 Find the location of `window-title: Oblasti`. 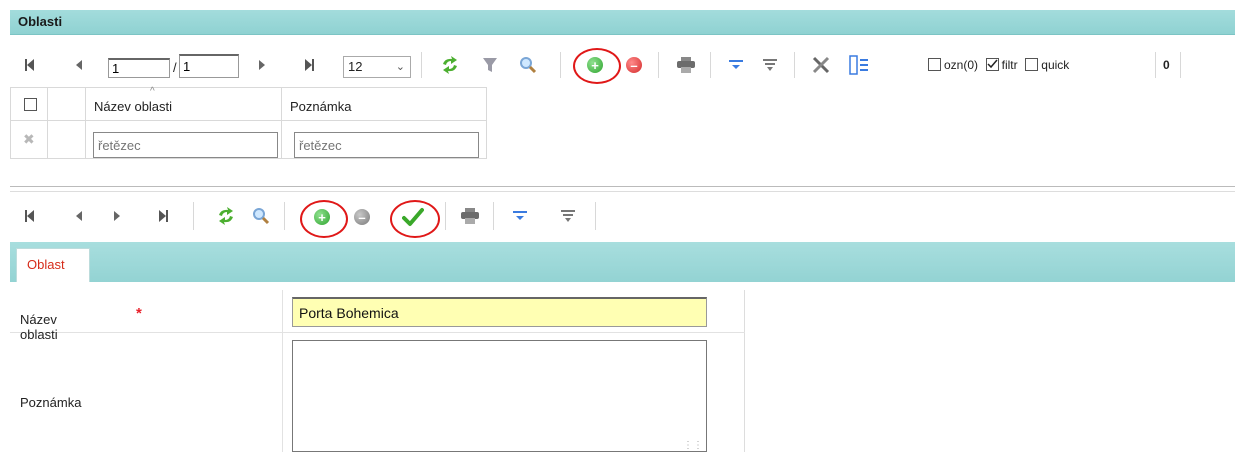

window-title: Oblasti is located at coordinates (40, 21).